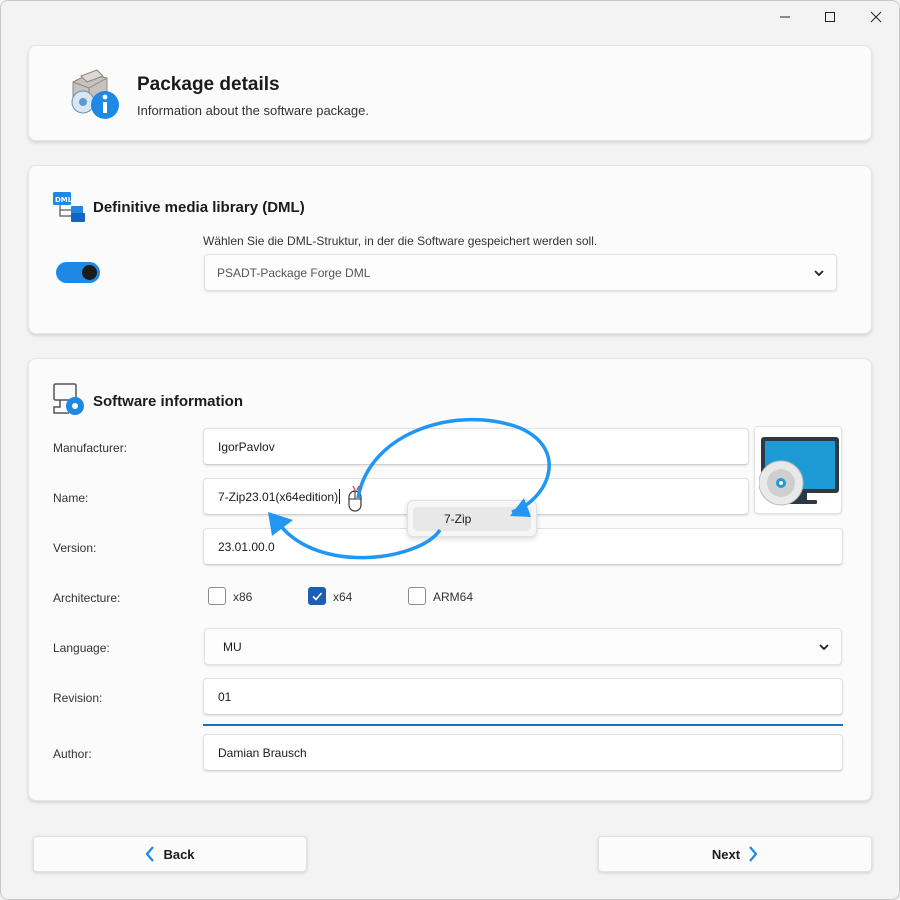  Describe the element at coordinates (417, 596) in the screenshot. I see `checkbox-arm64` at that location.